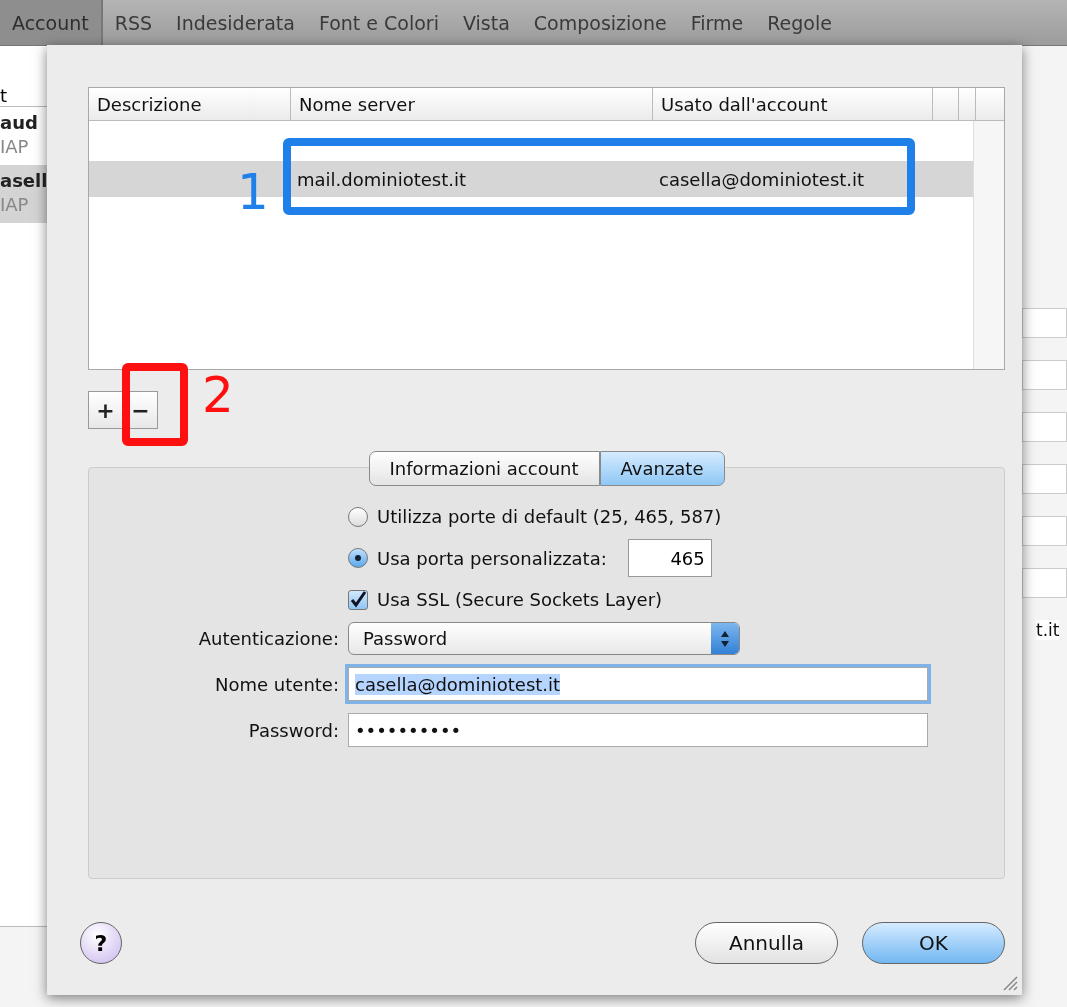 The height and width of the screenshot is (1007, 1067). What do you see at coordinates (101, 943) in the screenshot?
I see `help-button: ?` at bounding box center [101, 943].